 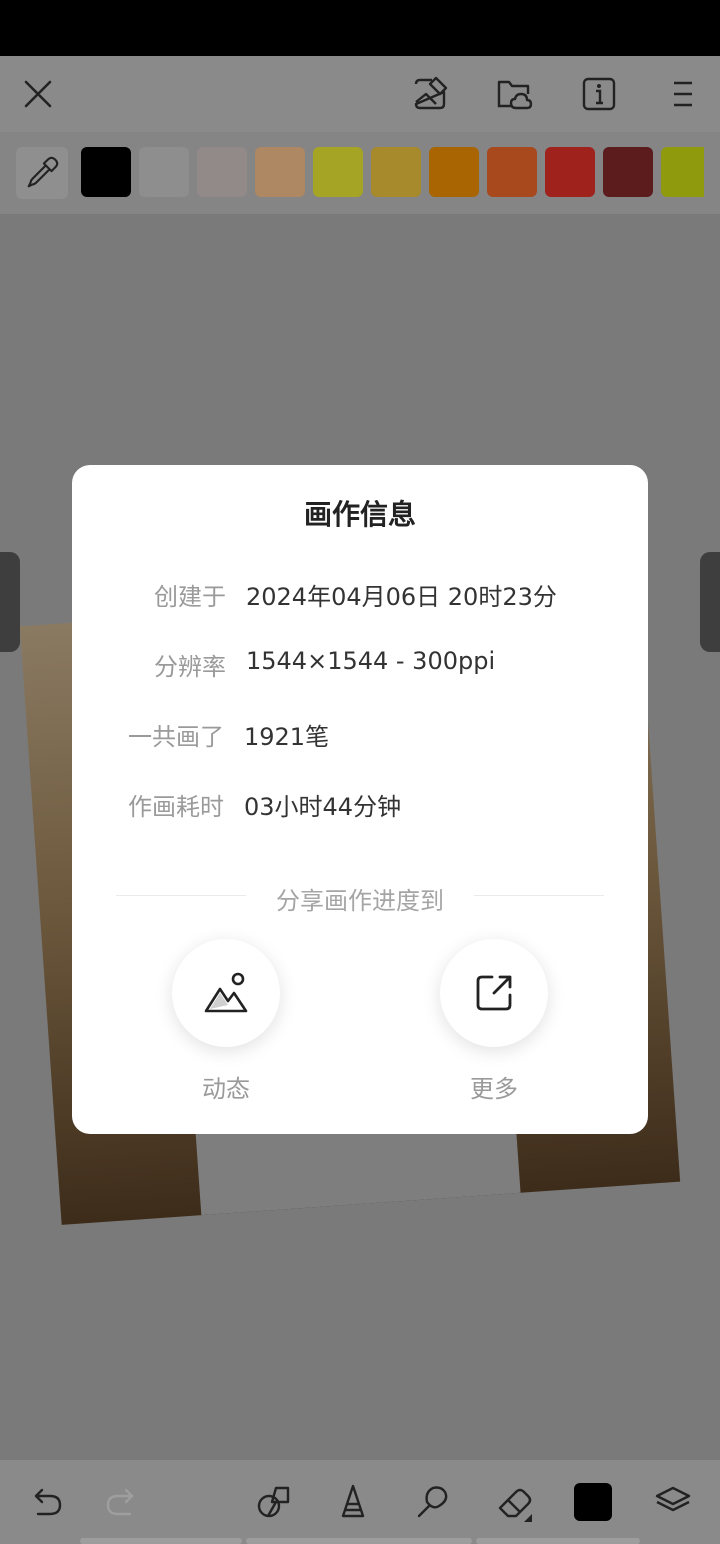 I want to click on info-row-resolution: 分辨率 1544×1544 - 300ppi, so click(x=360, y=663).